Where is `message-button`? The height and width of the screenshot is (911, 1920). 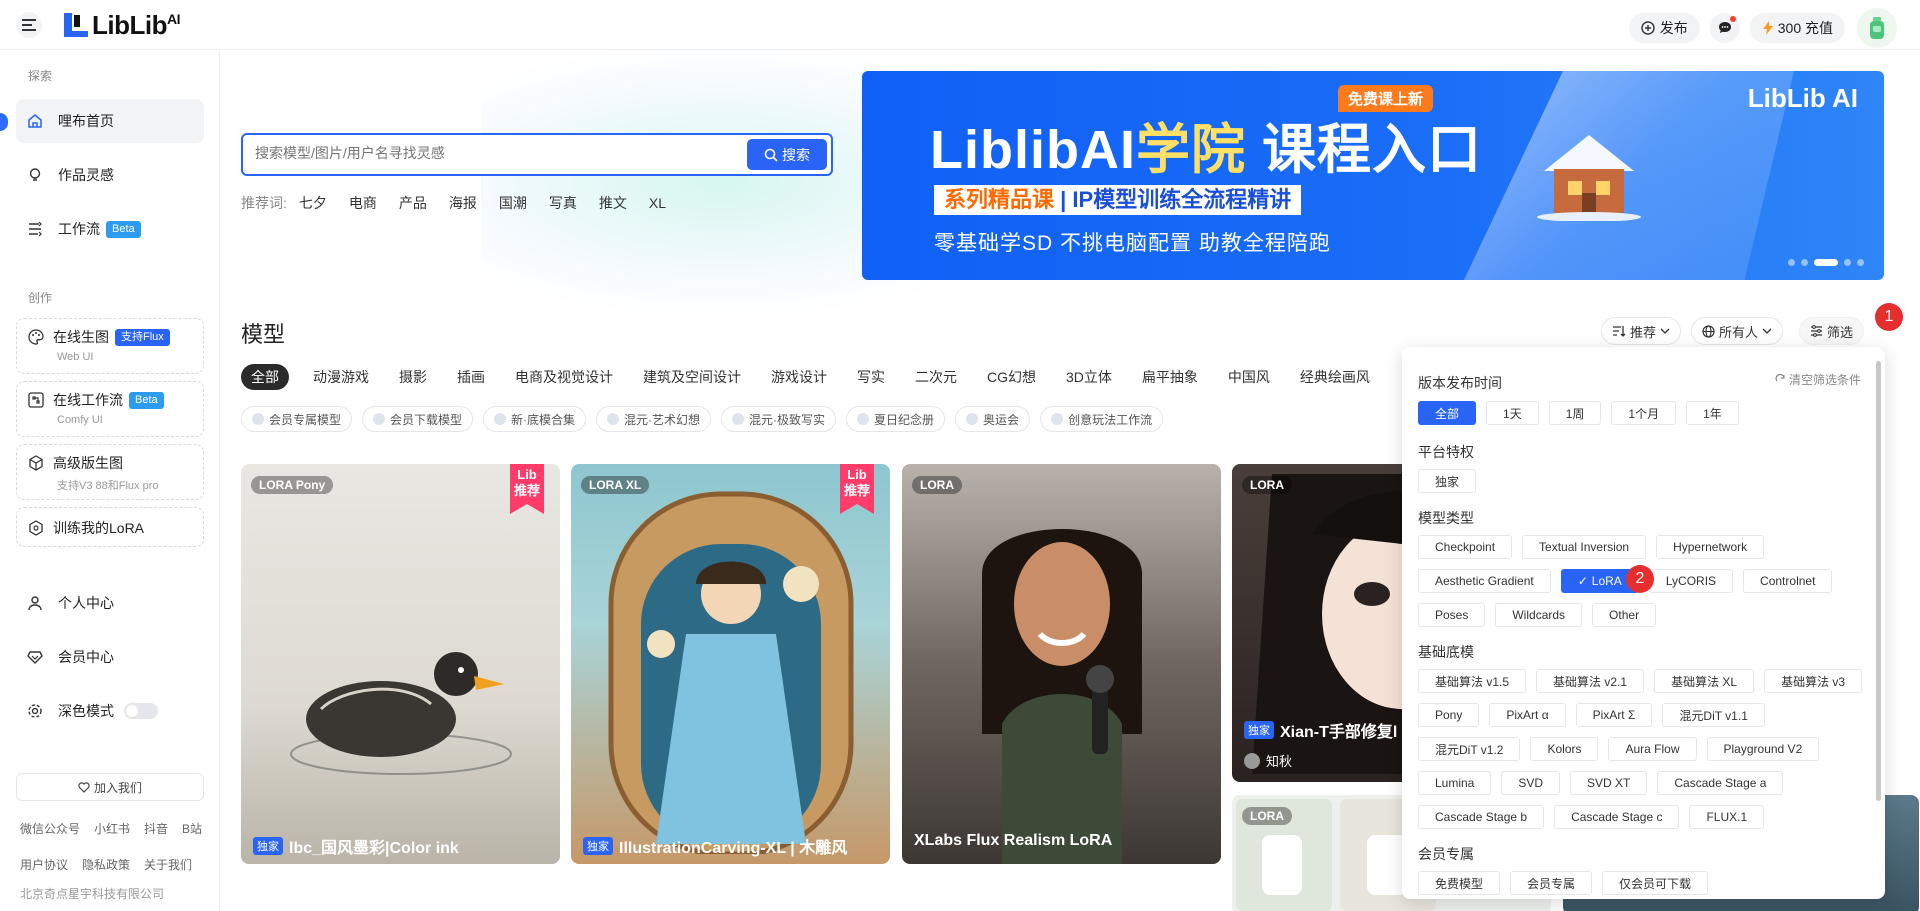 message-button is located at coordinates (1724, 28).